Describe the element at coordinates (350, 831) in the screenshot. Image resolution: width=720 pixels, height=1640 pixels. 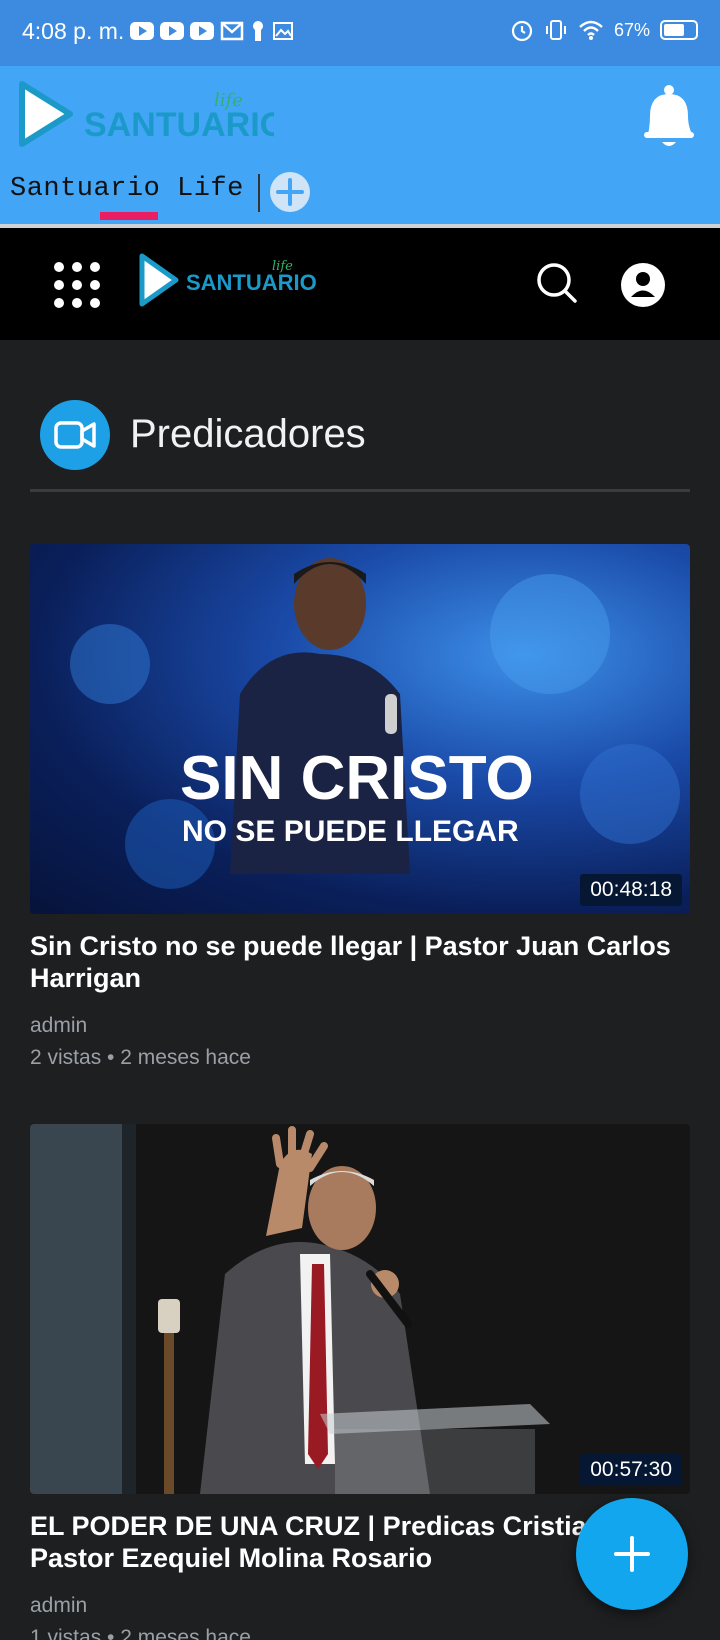
I see `thumbnail-subheadline: NO SE PUEDE LLEGAR` at that location.